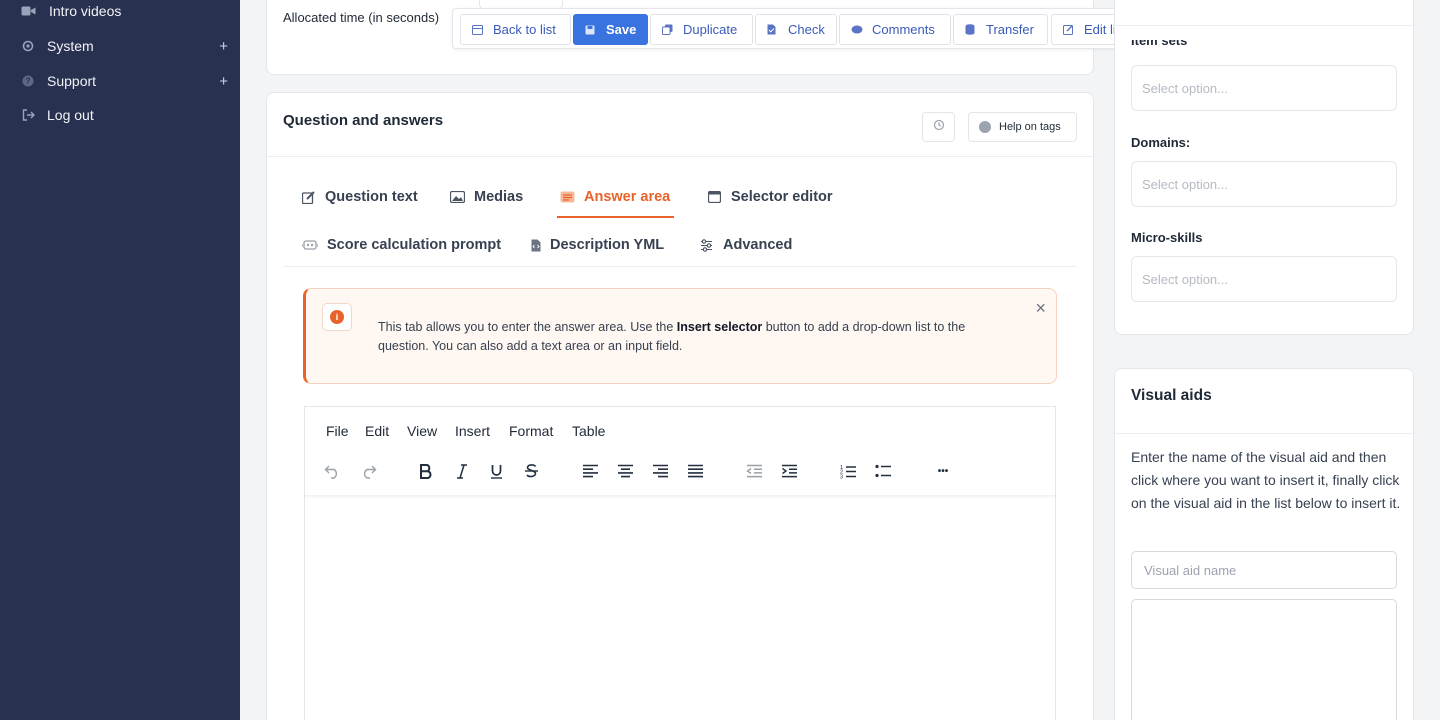 The height and width of the screenshot is (720, 1440). What do you see at coordinates (70, 115) in the screenshot?
I see `sidebar-item-label: Log out` at bounding box center [70, 115].